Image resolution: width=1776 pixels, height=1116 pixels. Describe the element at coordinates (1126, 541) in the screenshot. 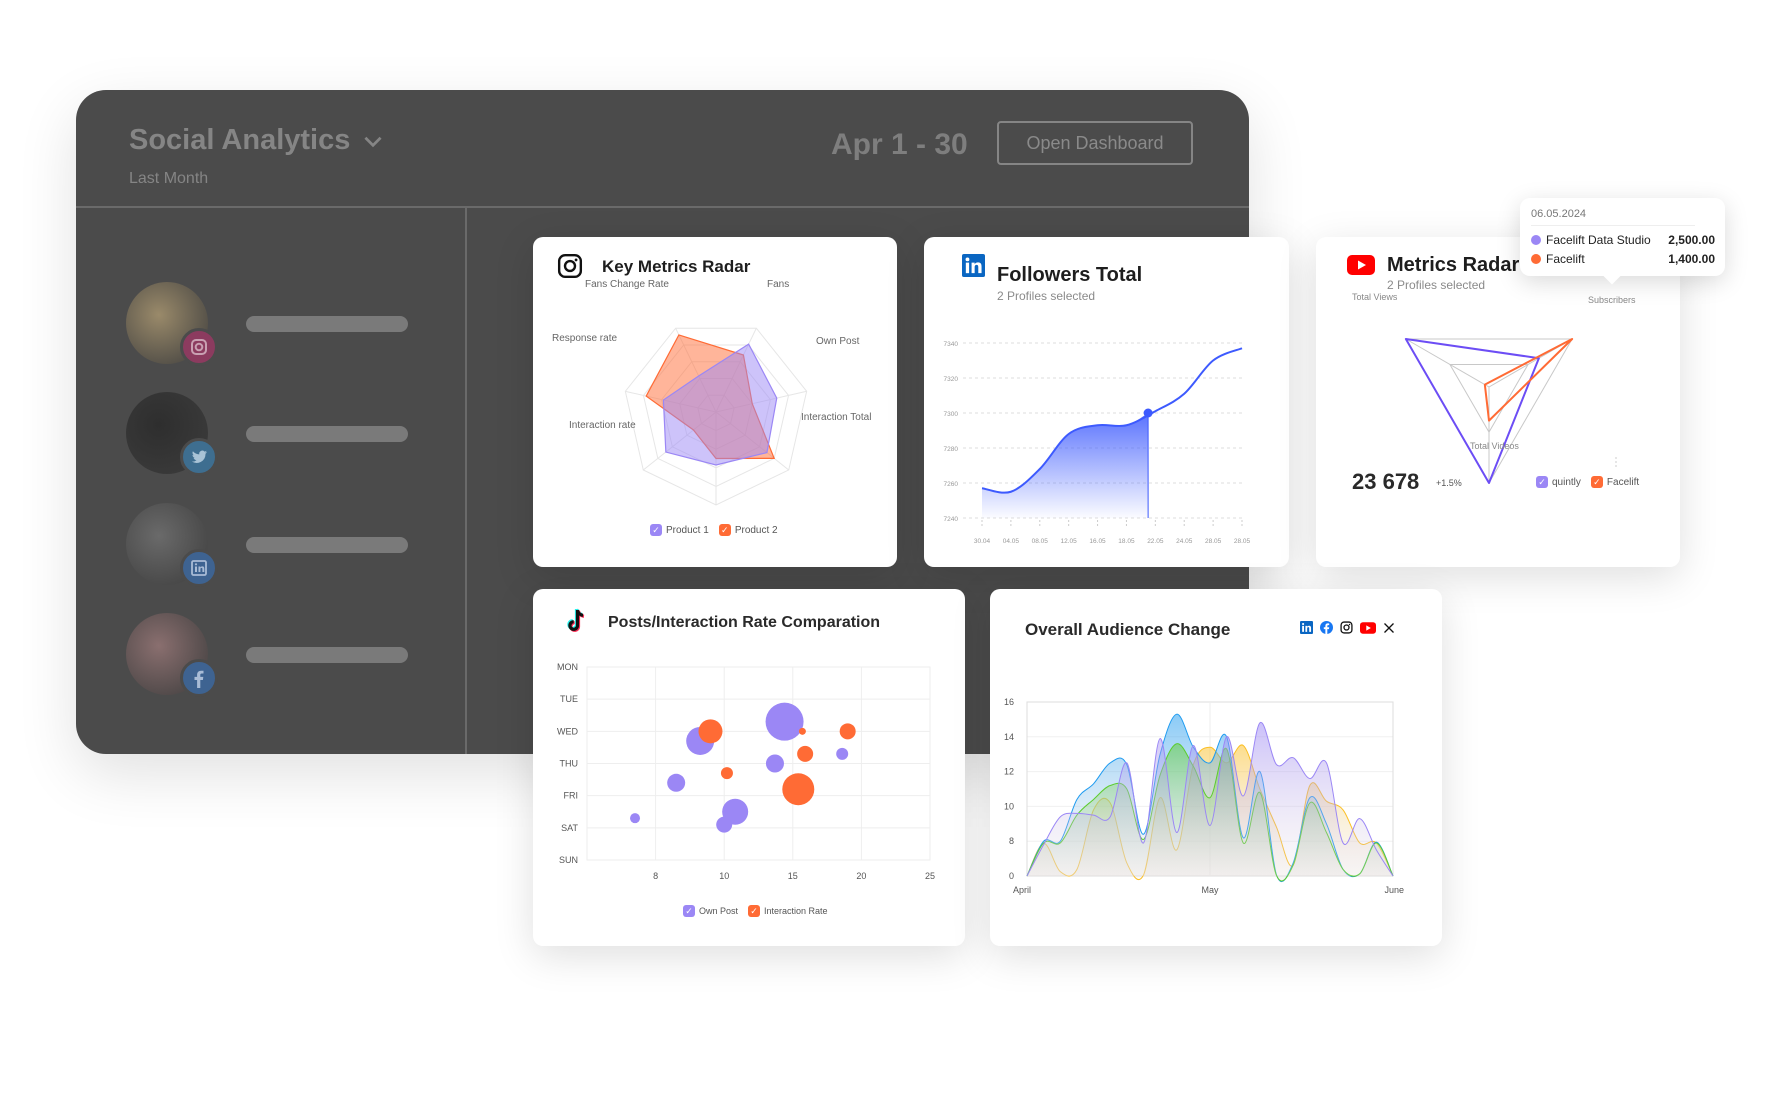

I see `x-tick-label: 18.05` at that location.